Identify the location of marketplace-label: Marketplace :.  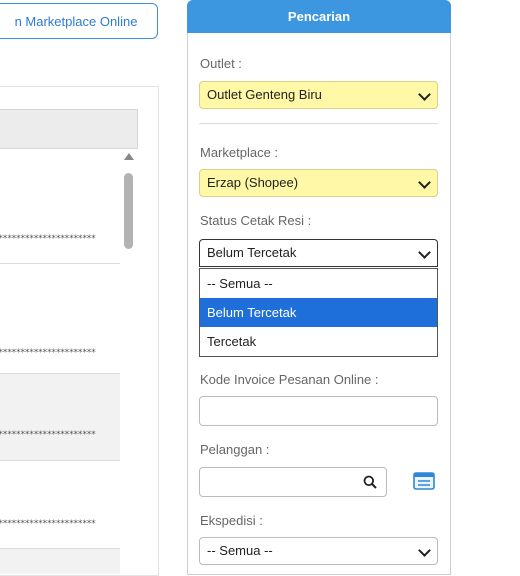
(239, 152).